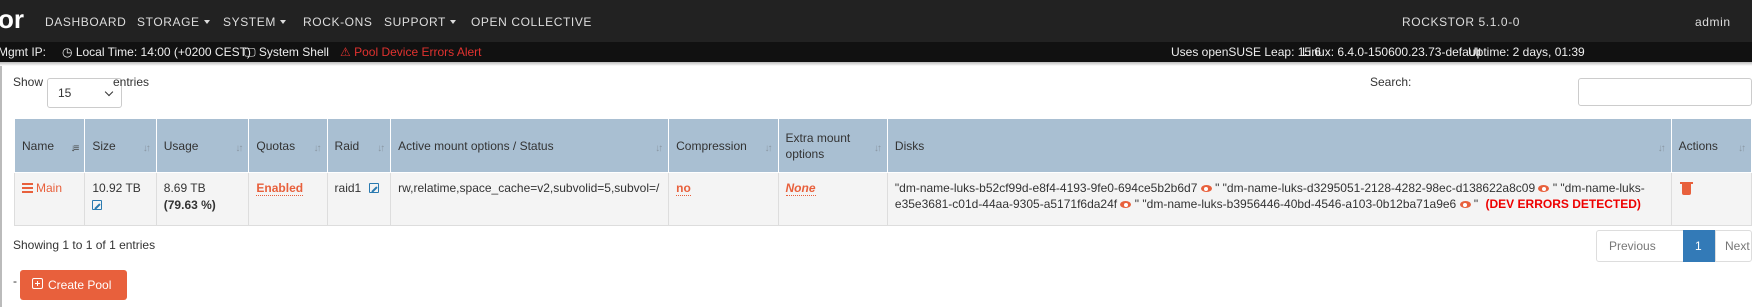 This screenshot has width=1752, height=307. I want to click on edit-raid-icon, so click(373, 188).